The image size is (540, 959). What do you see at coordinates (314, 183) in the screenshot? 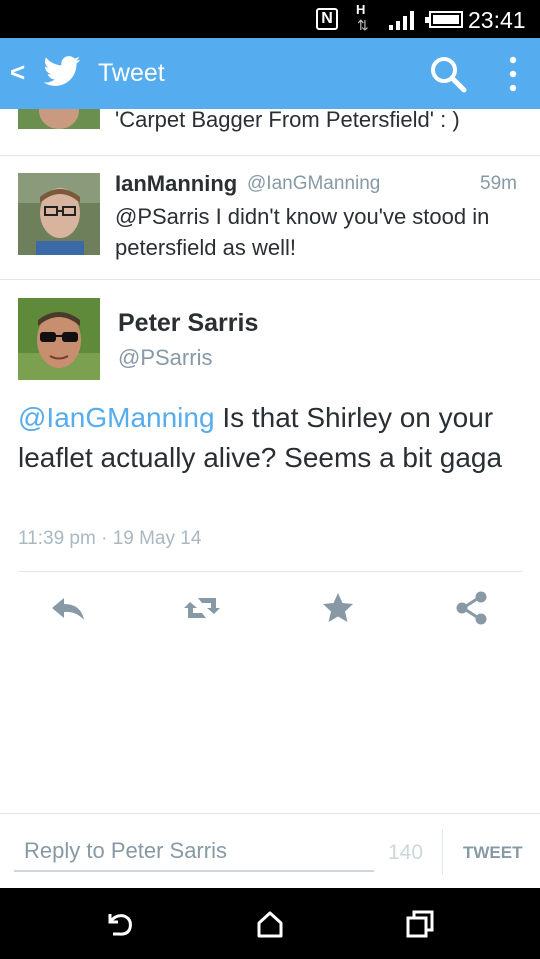
I see `author-handle: @IanGManning` at bounding box center [314, 183].